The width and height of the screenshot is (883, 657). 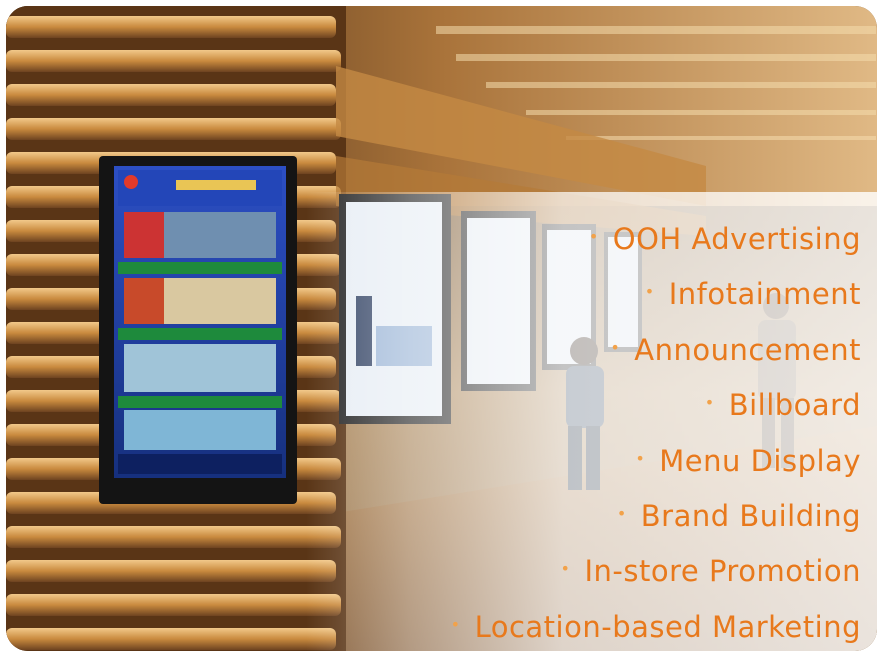 What do you see at coordinates (722, 571) in the screenshot?
I see `feature-label: In-store Promotion` at bounding box center [722, 571].